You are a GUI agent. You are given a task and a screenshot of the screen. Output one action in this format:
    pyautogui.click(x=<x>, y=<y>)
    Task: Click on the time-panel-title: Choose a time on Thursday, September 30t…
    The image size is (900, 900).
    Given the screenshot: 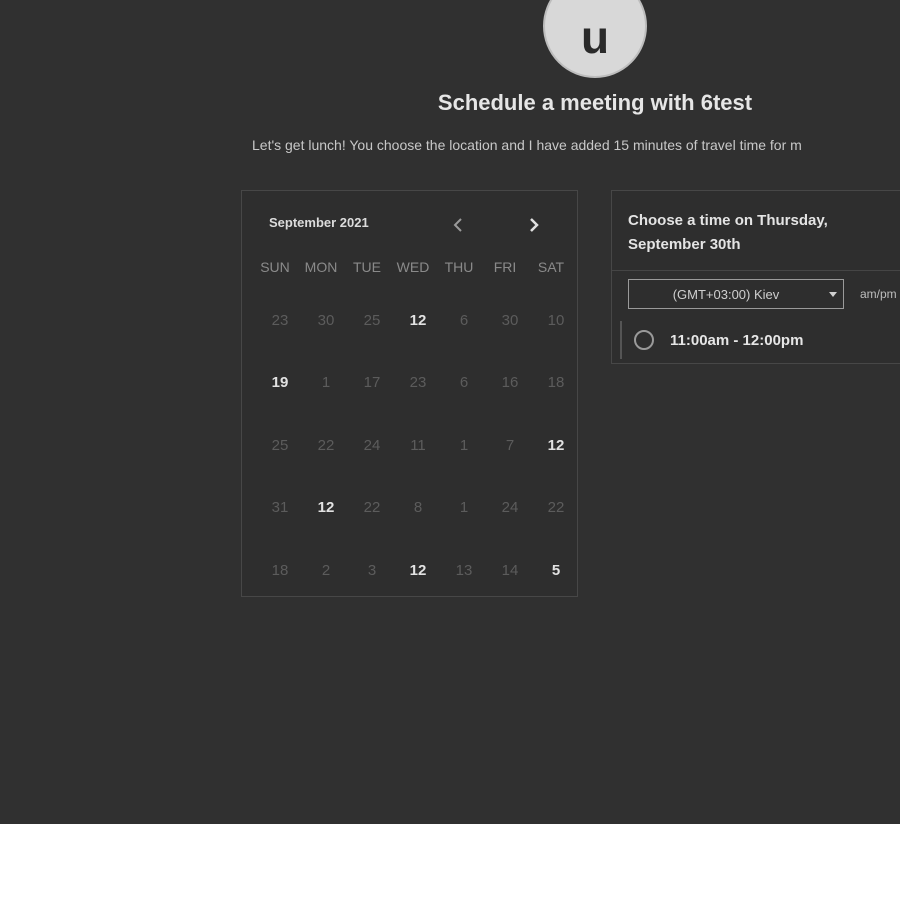 What is the action you would take?
    pyautogui.click(x=728, y=232)
    